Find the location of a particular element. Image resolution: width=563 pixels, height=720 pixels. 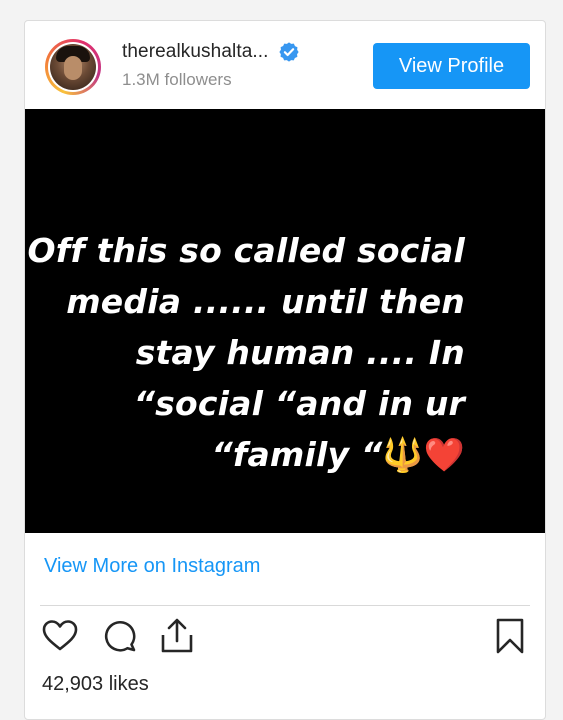

avatar is located at coordinates (73, 67).